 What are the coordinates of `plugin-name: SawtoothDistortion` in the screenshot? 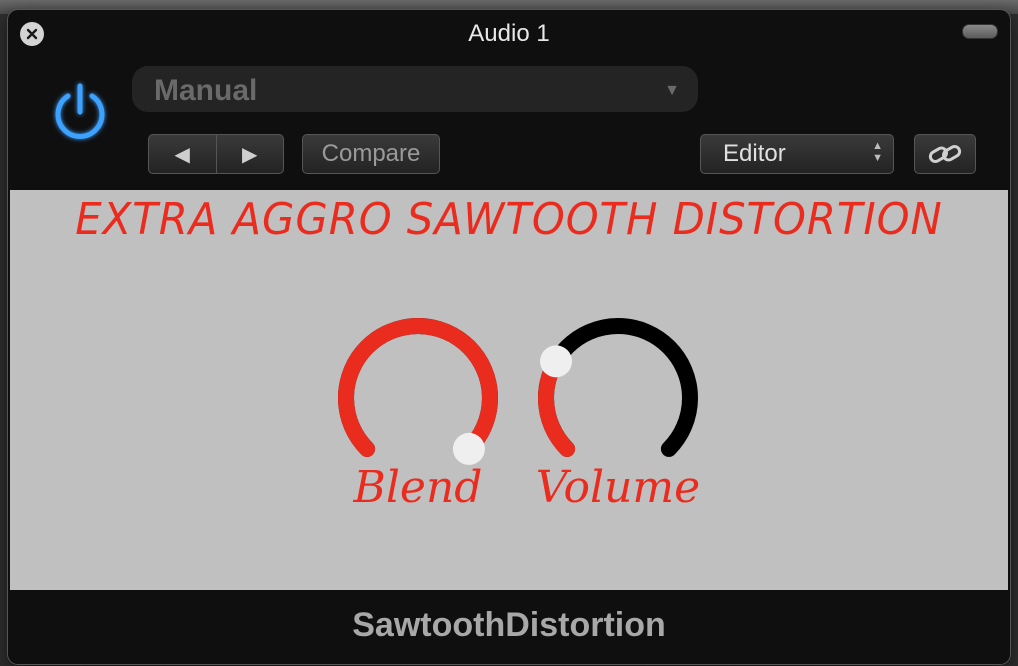 It's located at (509, 625).